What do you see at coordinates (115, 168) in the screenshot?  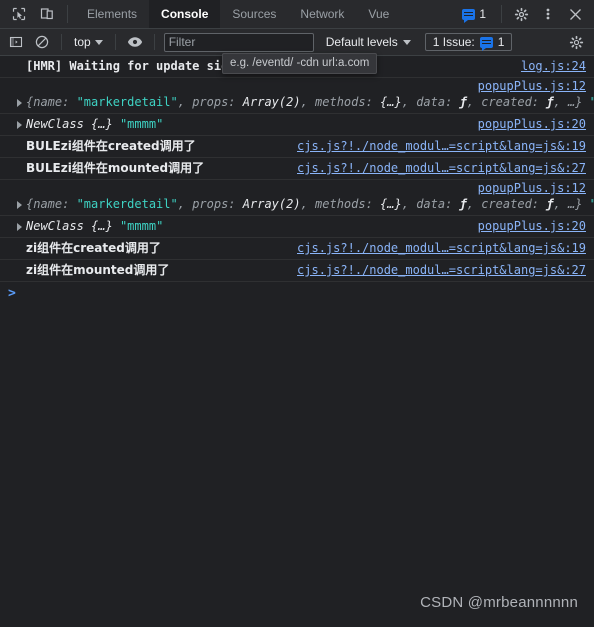 I see `message-text: BULEzi组件在mounted调用了` at bounding box center [115, 168].